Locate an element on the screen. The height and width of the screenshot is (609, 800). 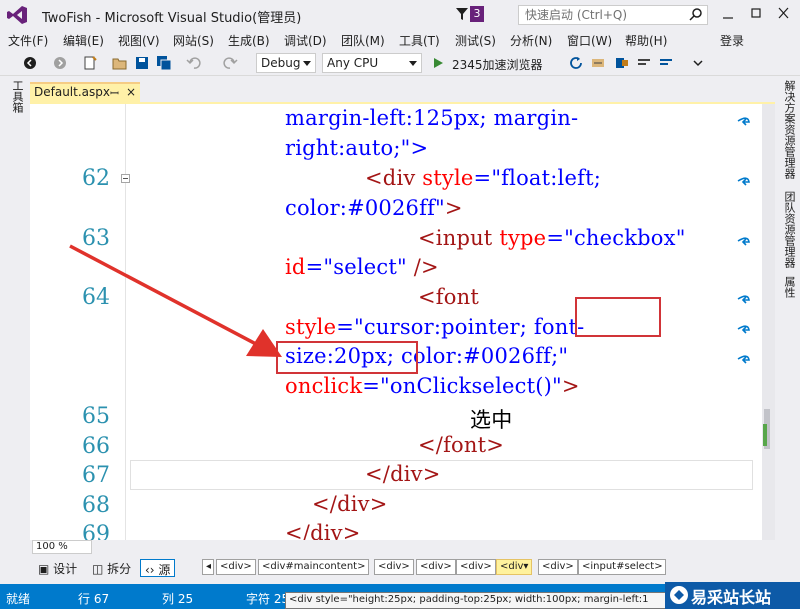
run-target-label: 2345加速浏览器 is located at coordinates (497, 64).